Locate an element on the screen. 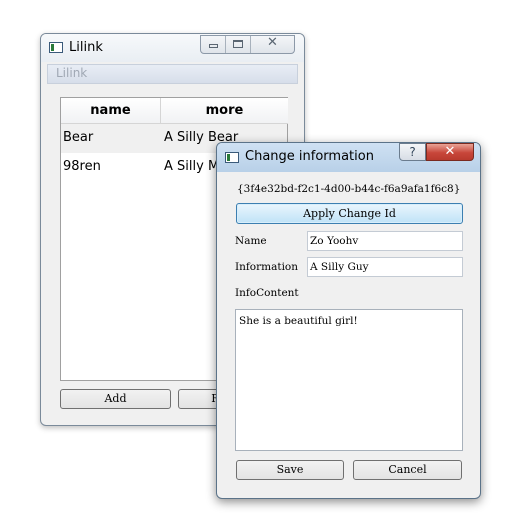  minimize-button is located at coordinates (213, 44).